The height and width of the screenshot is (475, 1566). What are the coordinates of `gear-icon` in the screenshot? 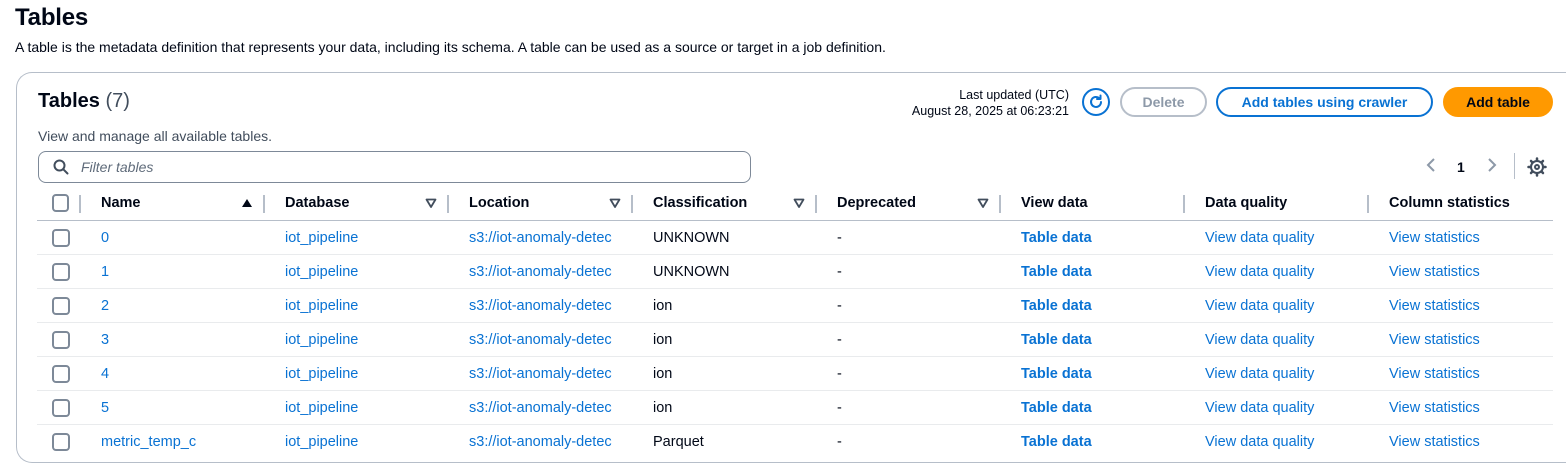 It's located at (1537, 167).